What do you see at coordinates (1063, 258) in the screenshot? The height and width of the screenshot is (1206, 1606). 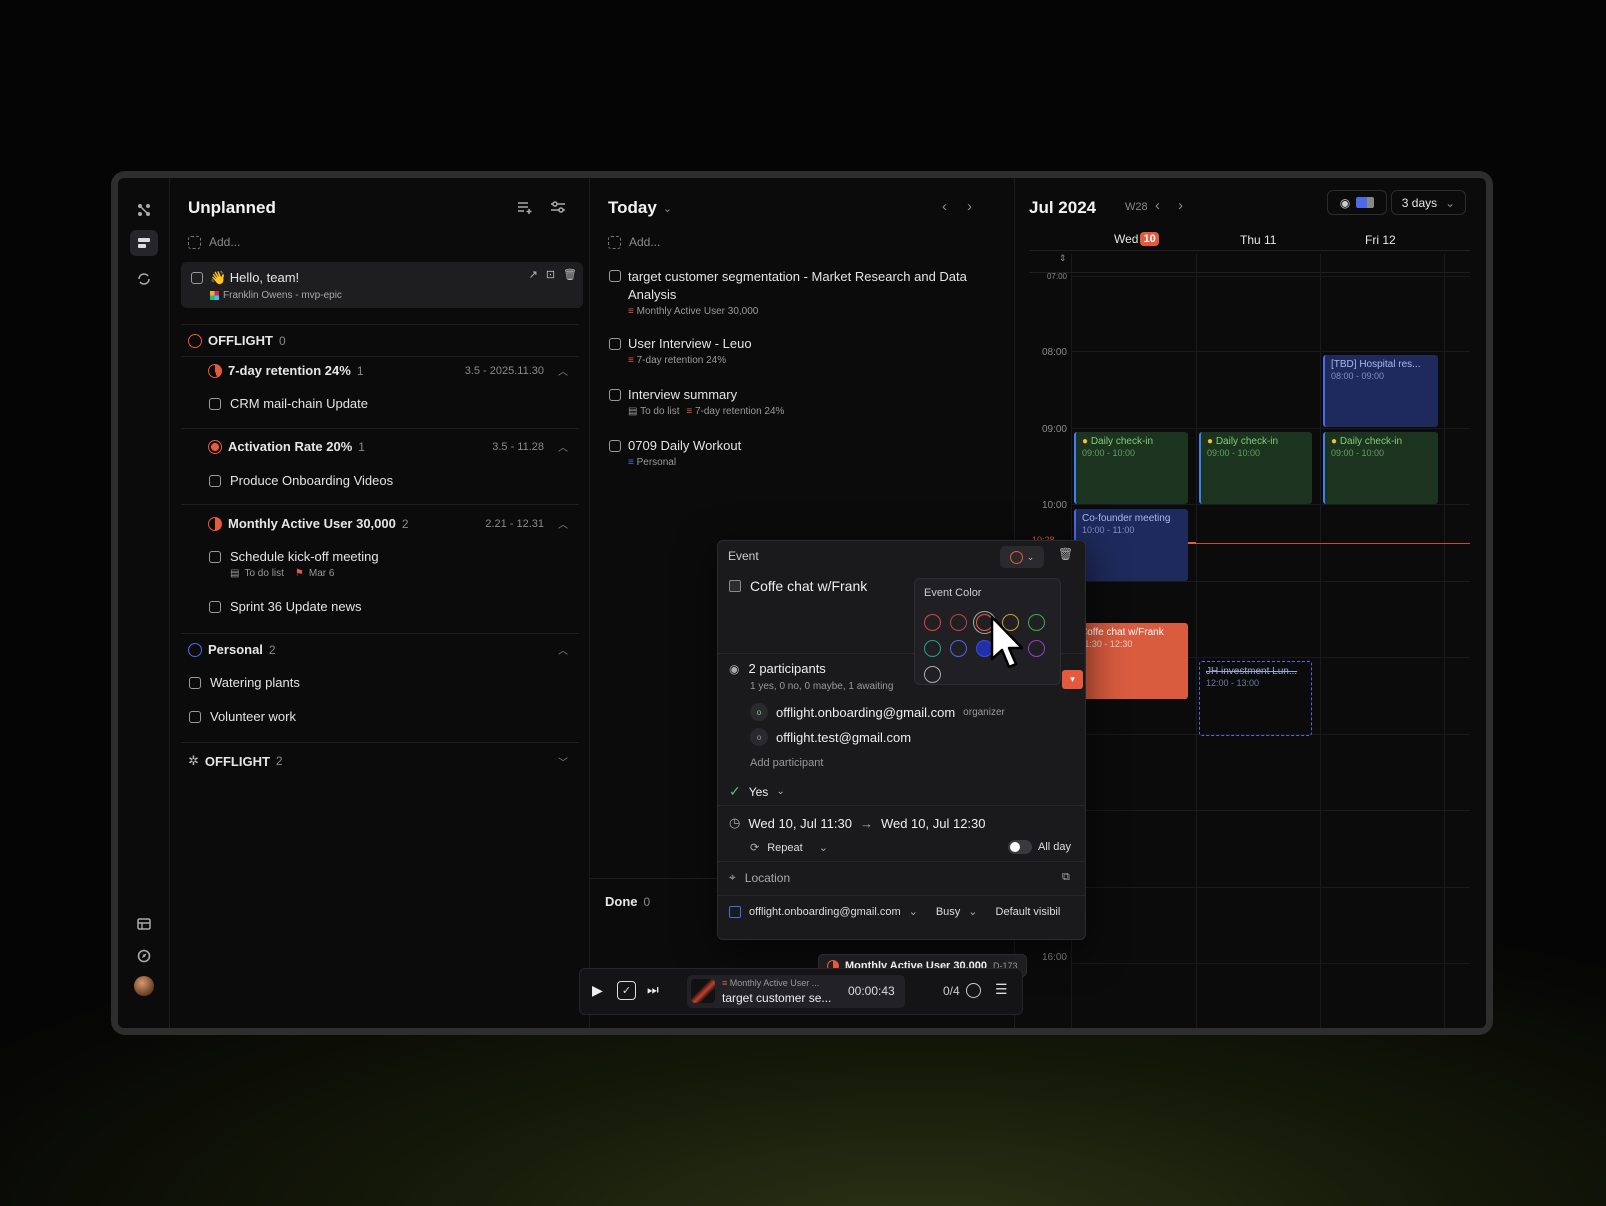 I see `collapse-allday-icon: ⇕` at bounding box center [1063, 258].